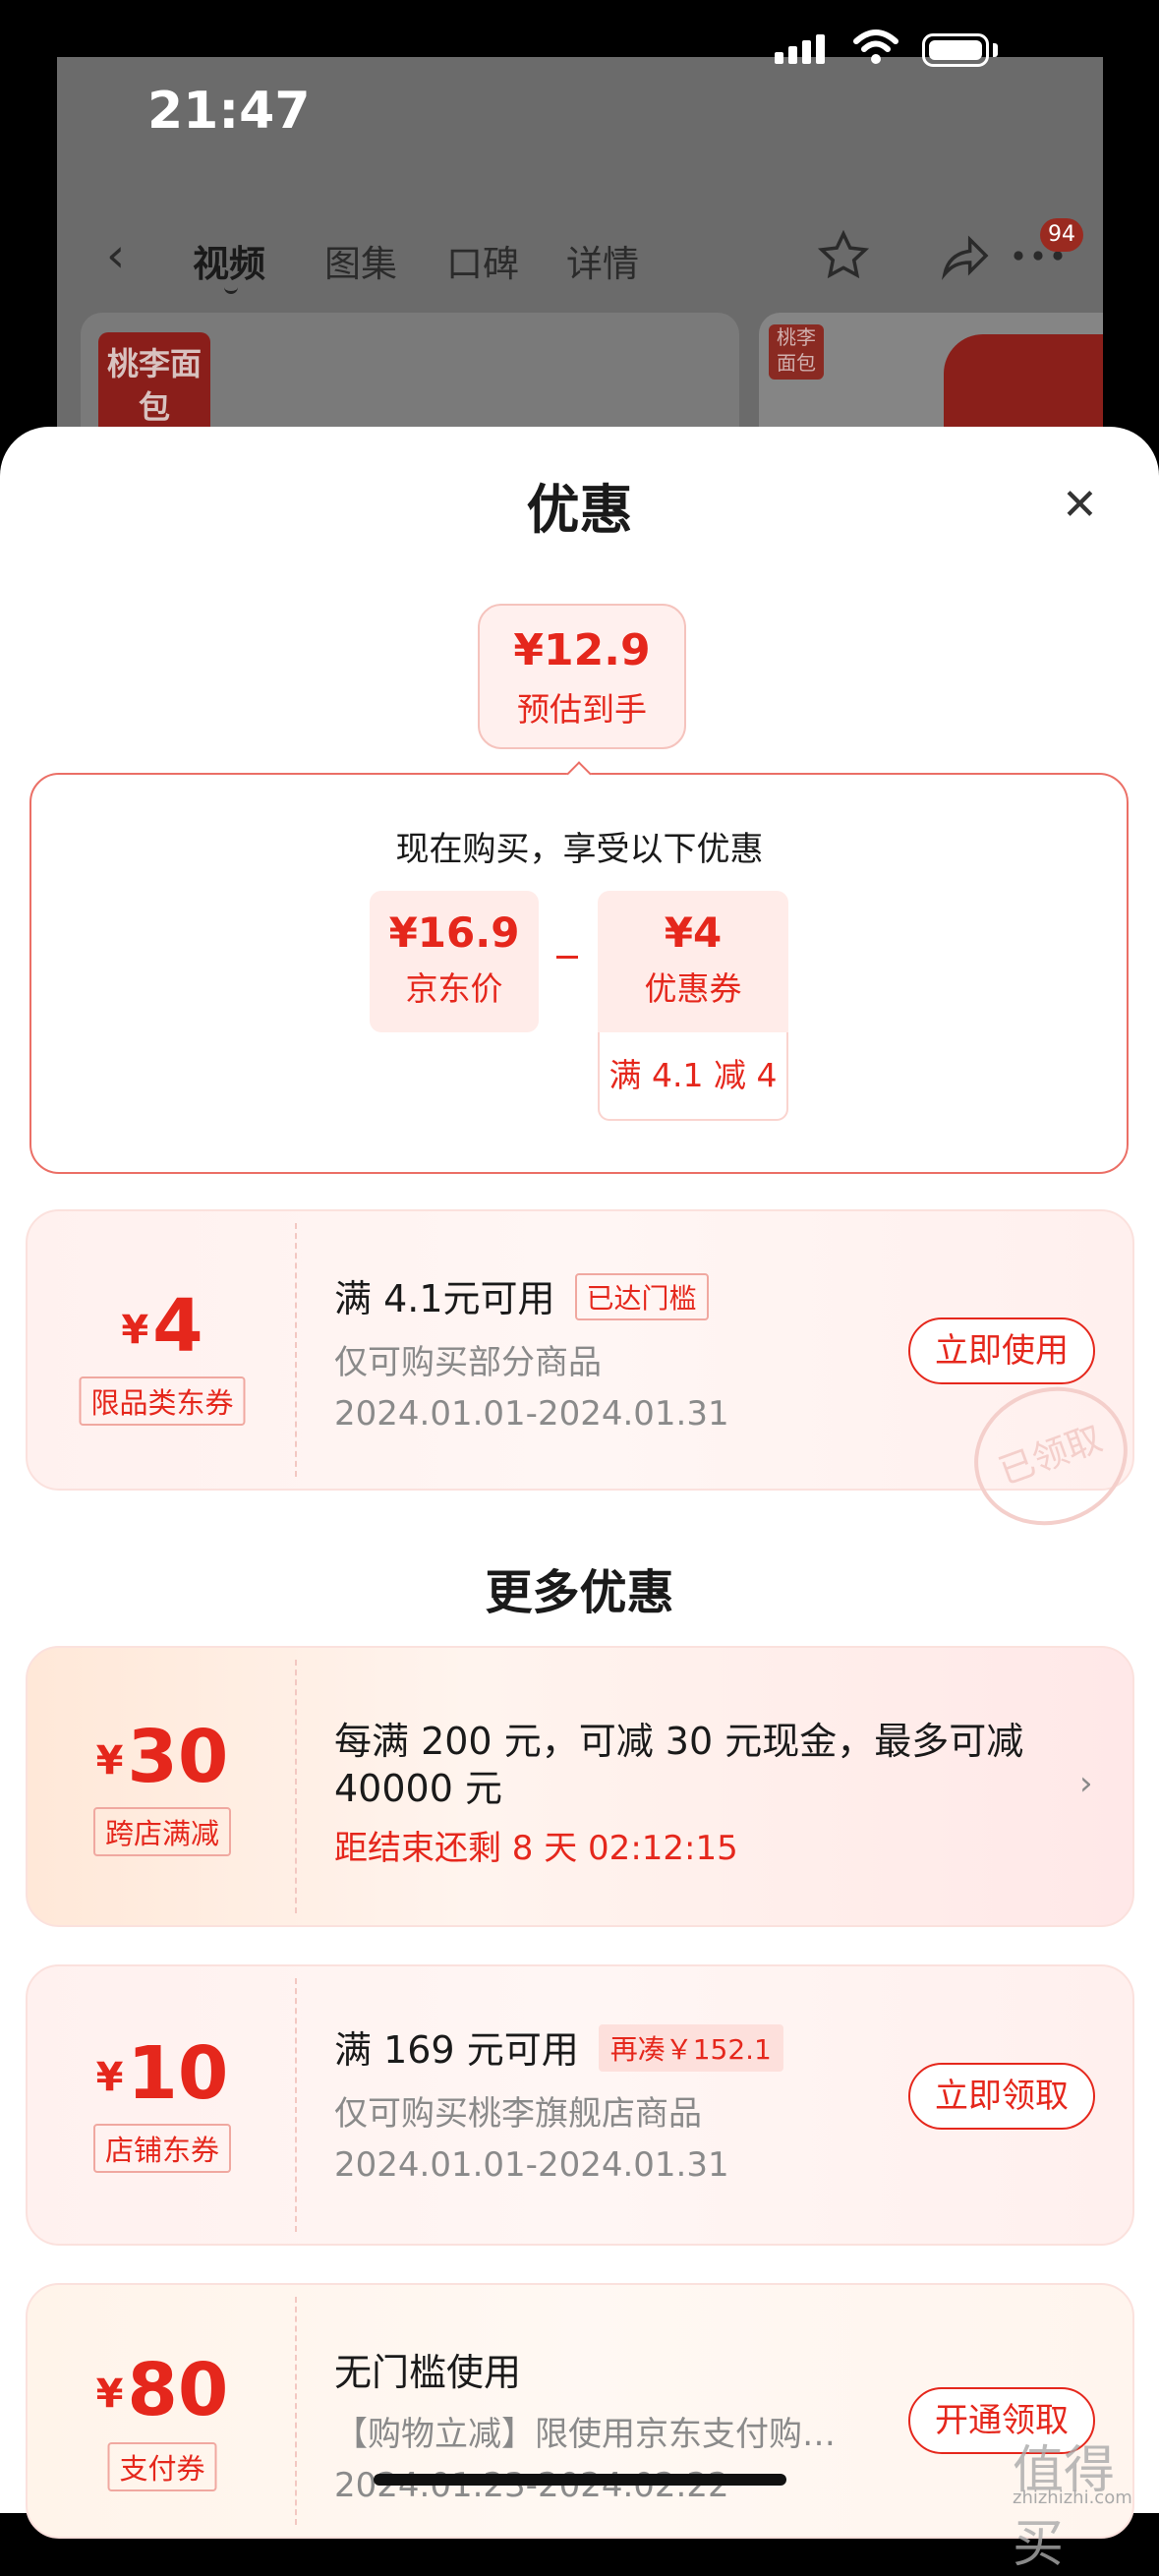 This screenshot has height=2576, width=1159. I want to click on coupon-price-label: 优惠券, so click(693, 988).